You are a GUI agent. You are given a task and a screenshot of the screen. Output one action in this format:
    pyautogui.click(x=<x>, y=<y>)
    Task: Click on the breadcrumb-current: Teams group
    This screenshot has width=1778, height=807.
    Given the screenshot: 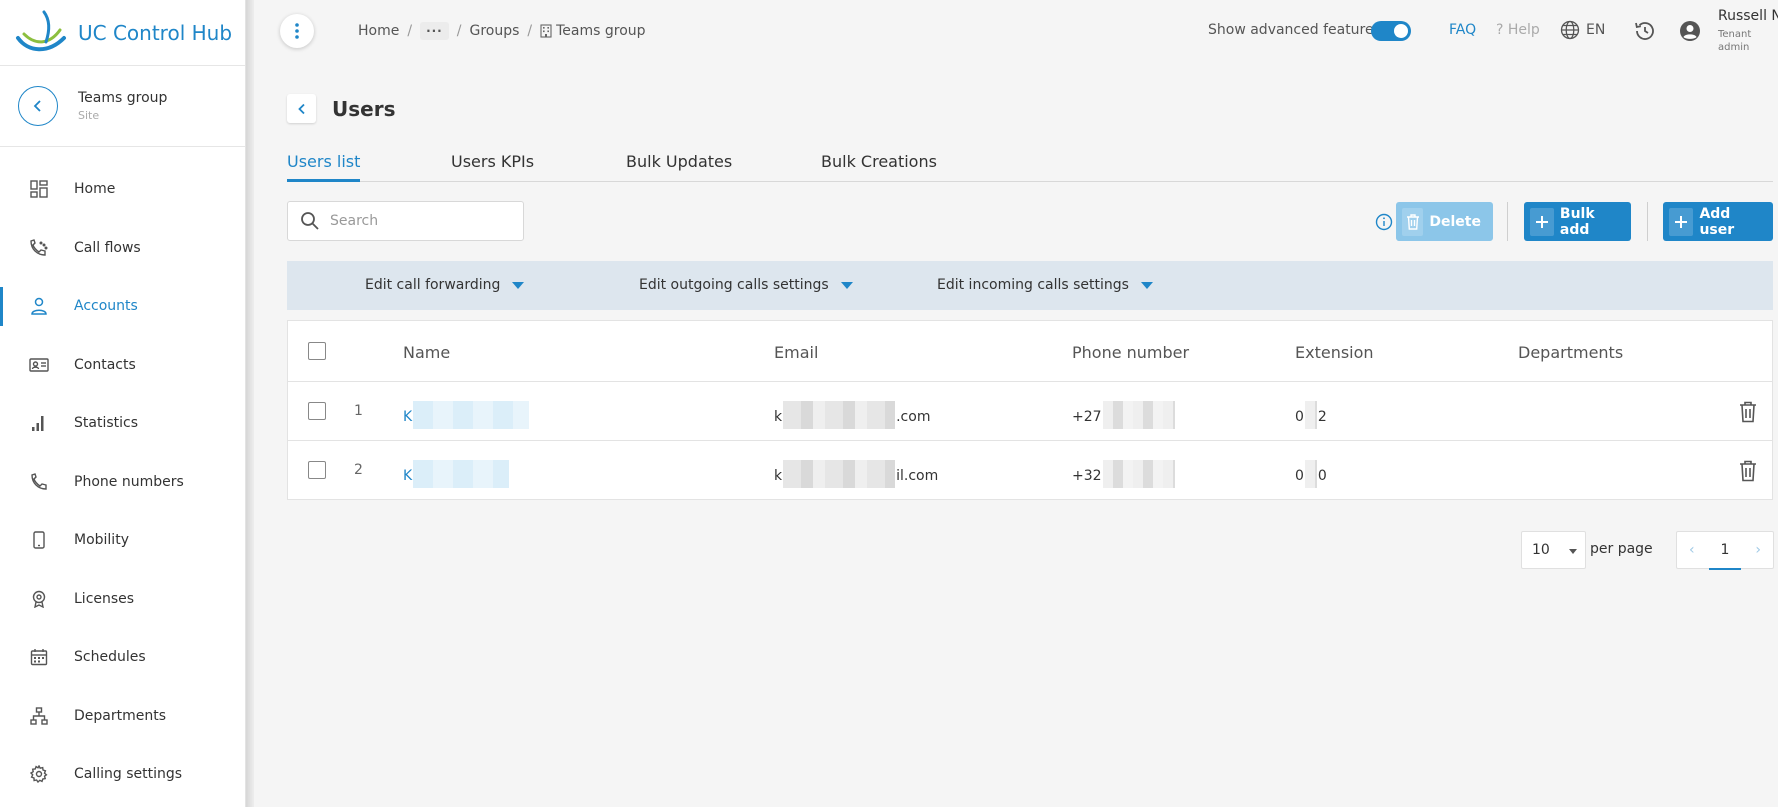 What is the action you would take?
    pyautogui.click(x=601, y=31)
    